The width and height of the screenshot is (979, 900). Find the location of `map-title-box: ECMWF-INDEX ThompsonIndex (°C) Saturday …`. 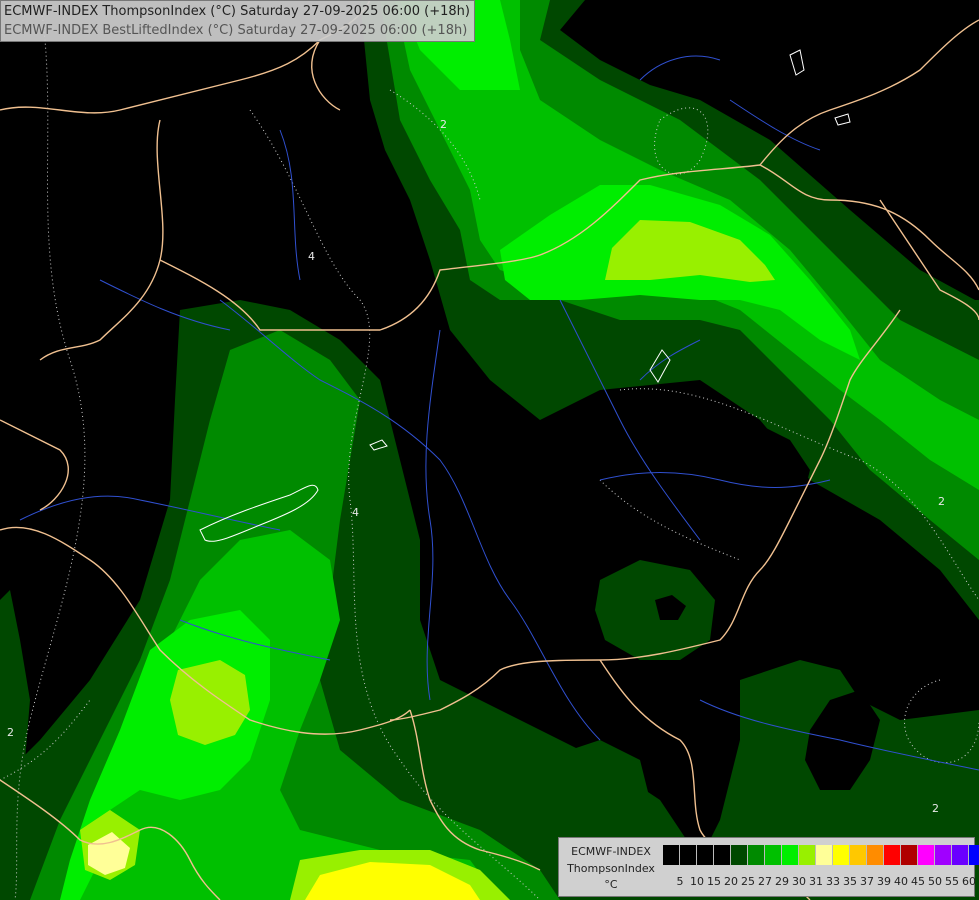

map-title-box: ECMWF-INDEX ThompsonIndex (°C) Saturday … is located at coordinates (237, 21).